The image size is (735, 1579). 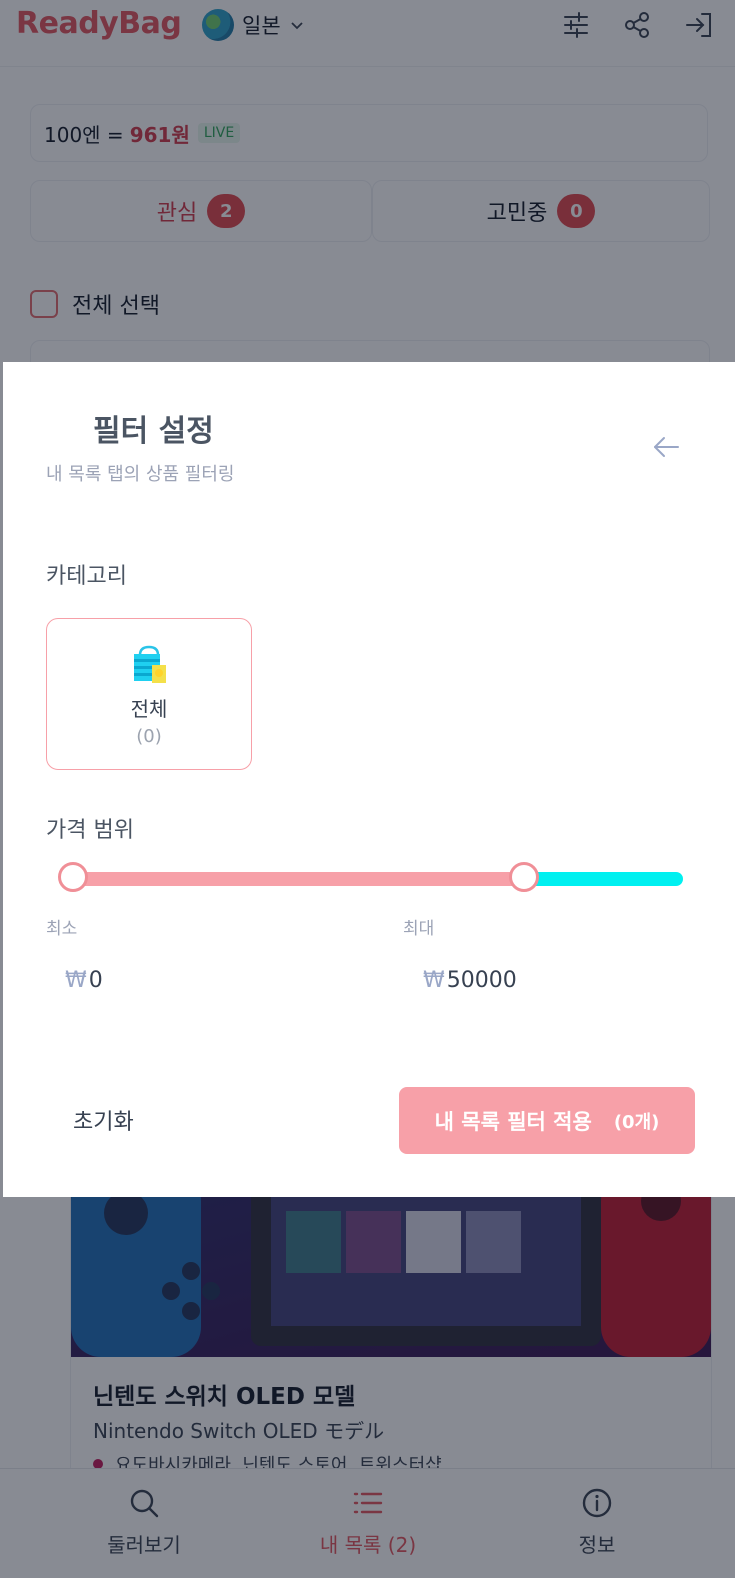 What do you see at coordinates (62, 929) in the screenshot?
I see `min-label: 최소` at bounding box center [62, 929].